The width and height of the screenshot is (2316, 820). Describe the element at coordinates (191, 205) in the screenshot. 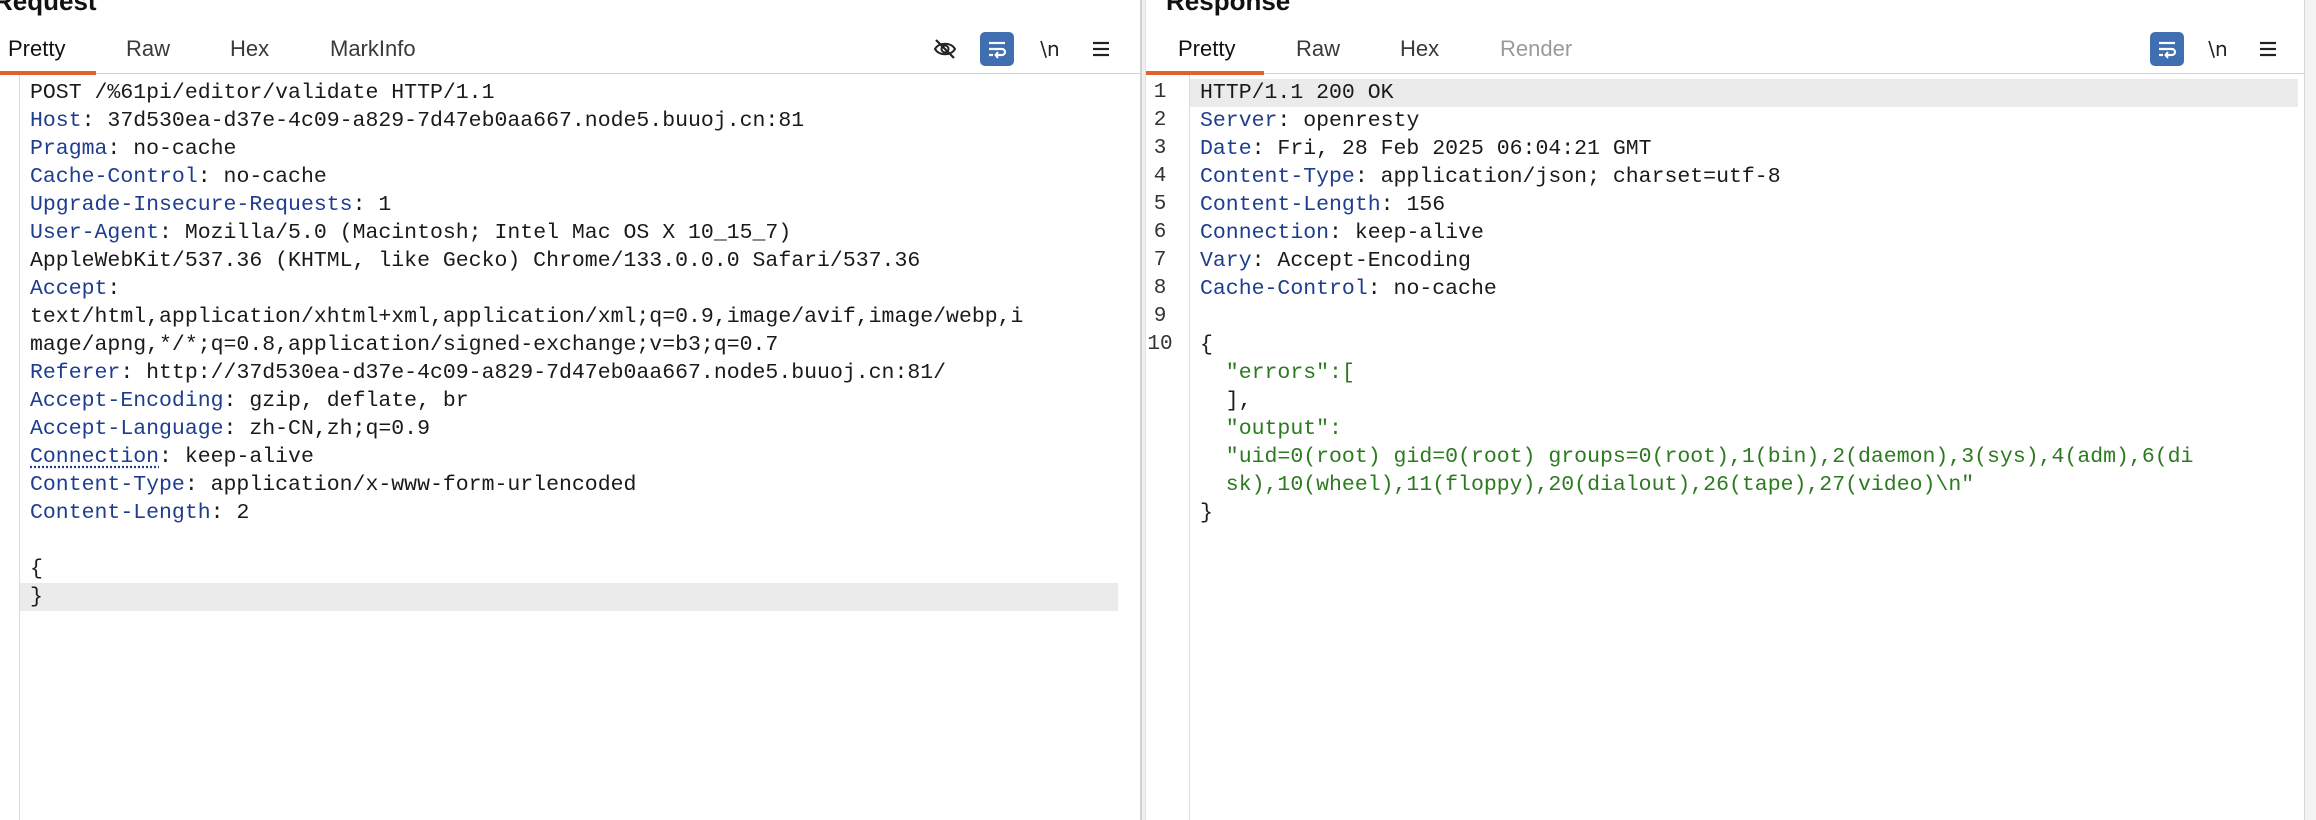

I see `header-name: Upgrade-Insecure-Requests` at that location.